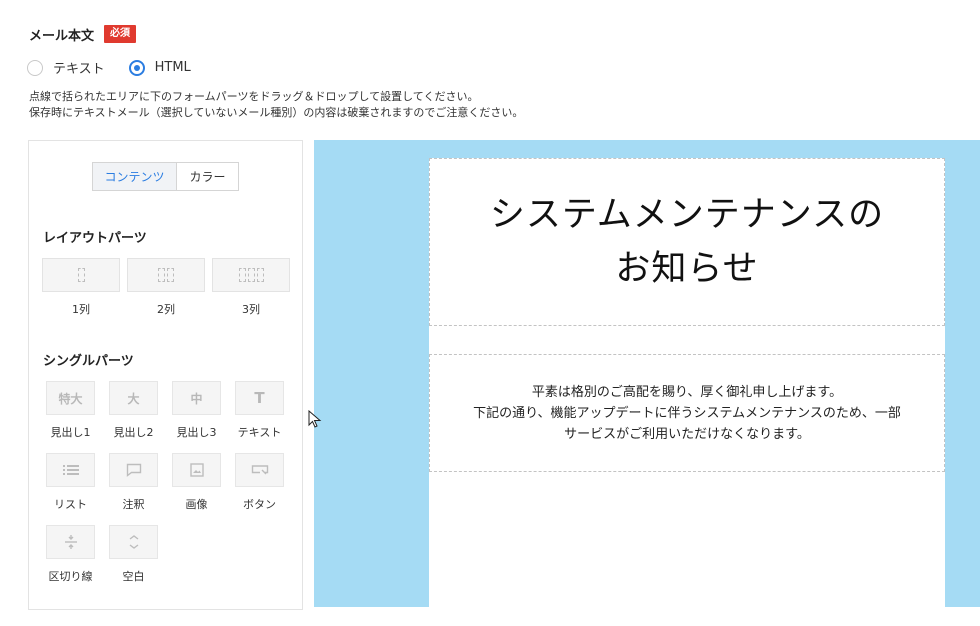  What do you see at coordinates (166, 309) in the screenshot?
I see `layout-part-label: 2列` at bounding box center [166, 309].